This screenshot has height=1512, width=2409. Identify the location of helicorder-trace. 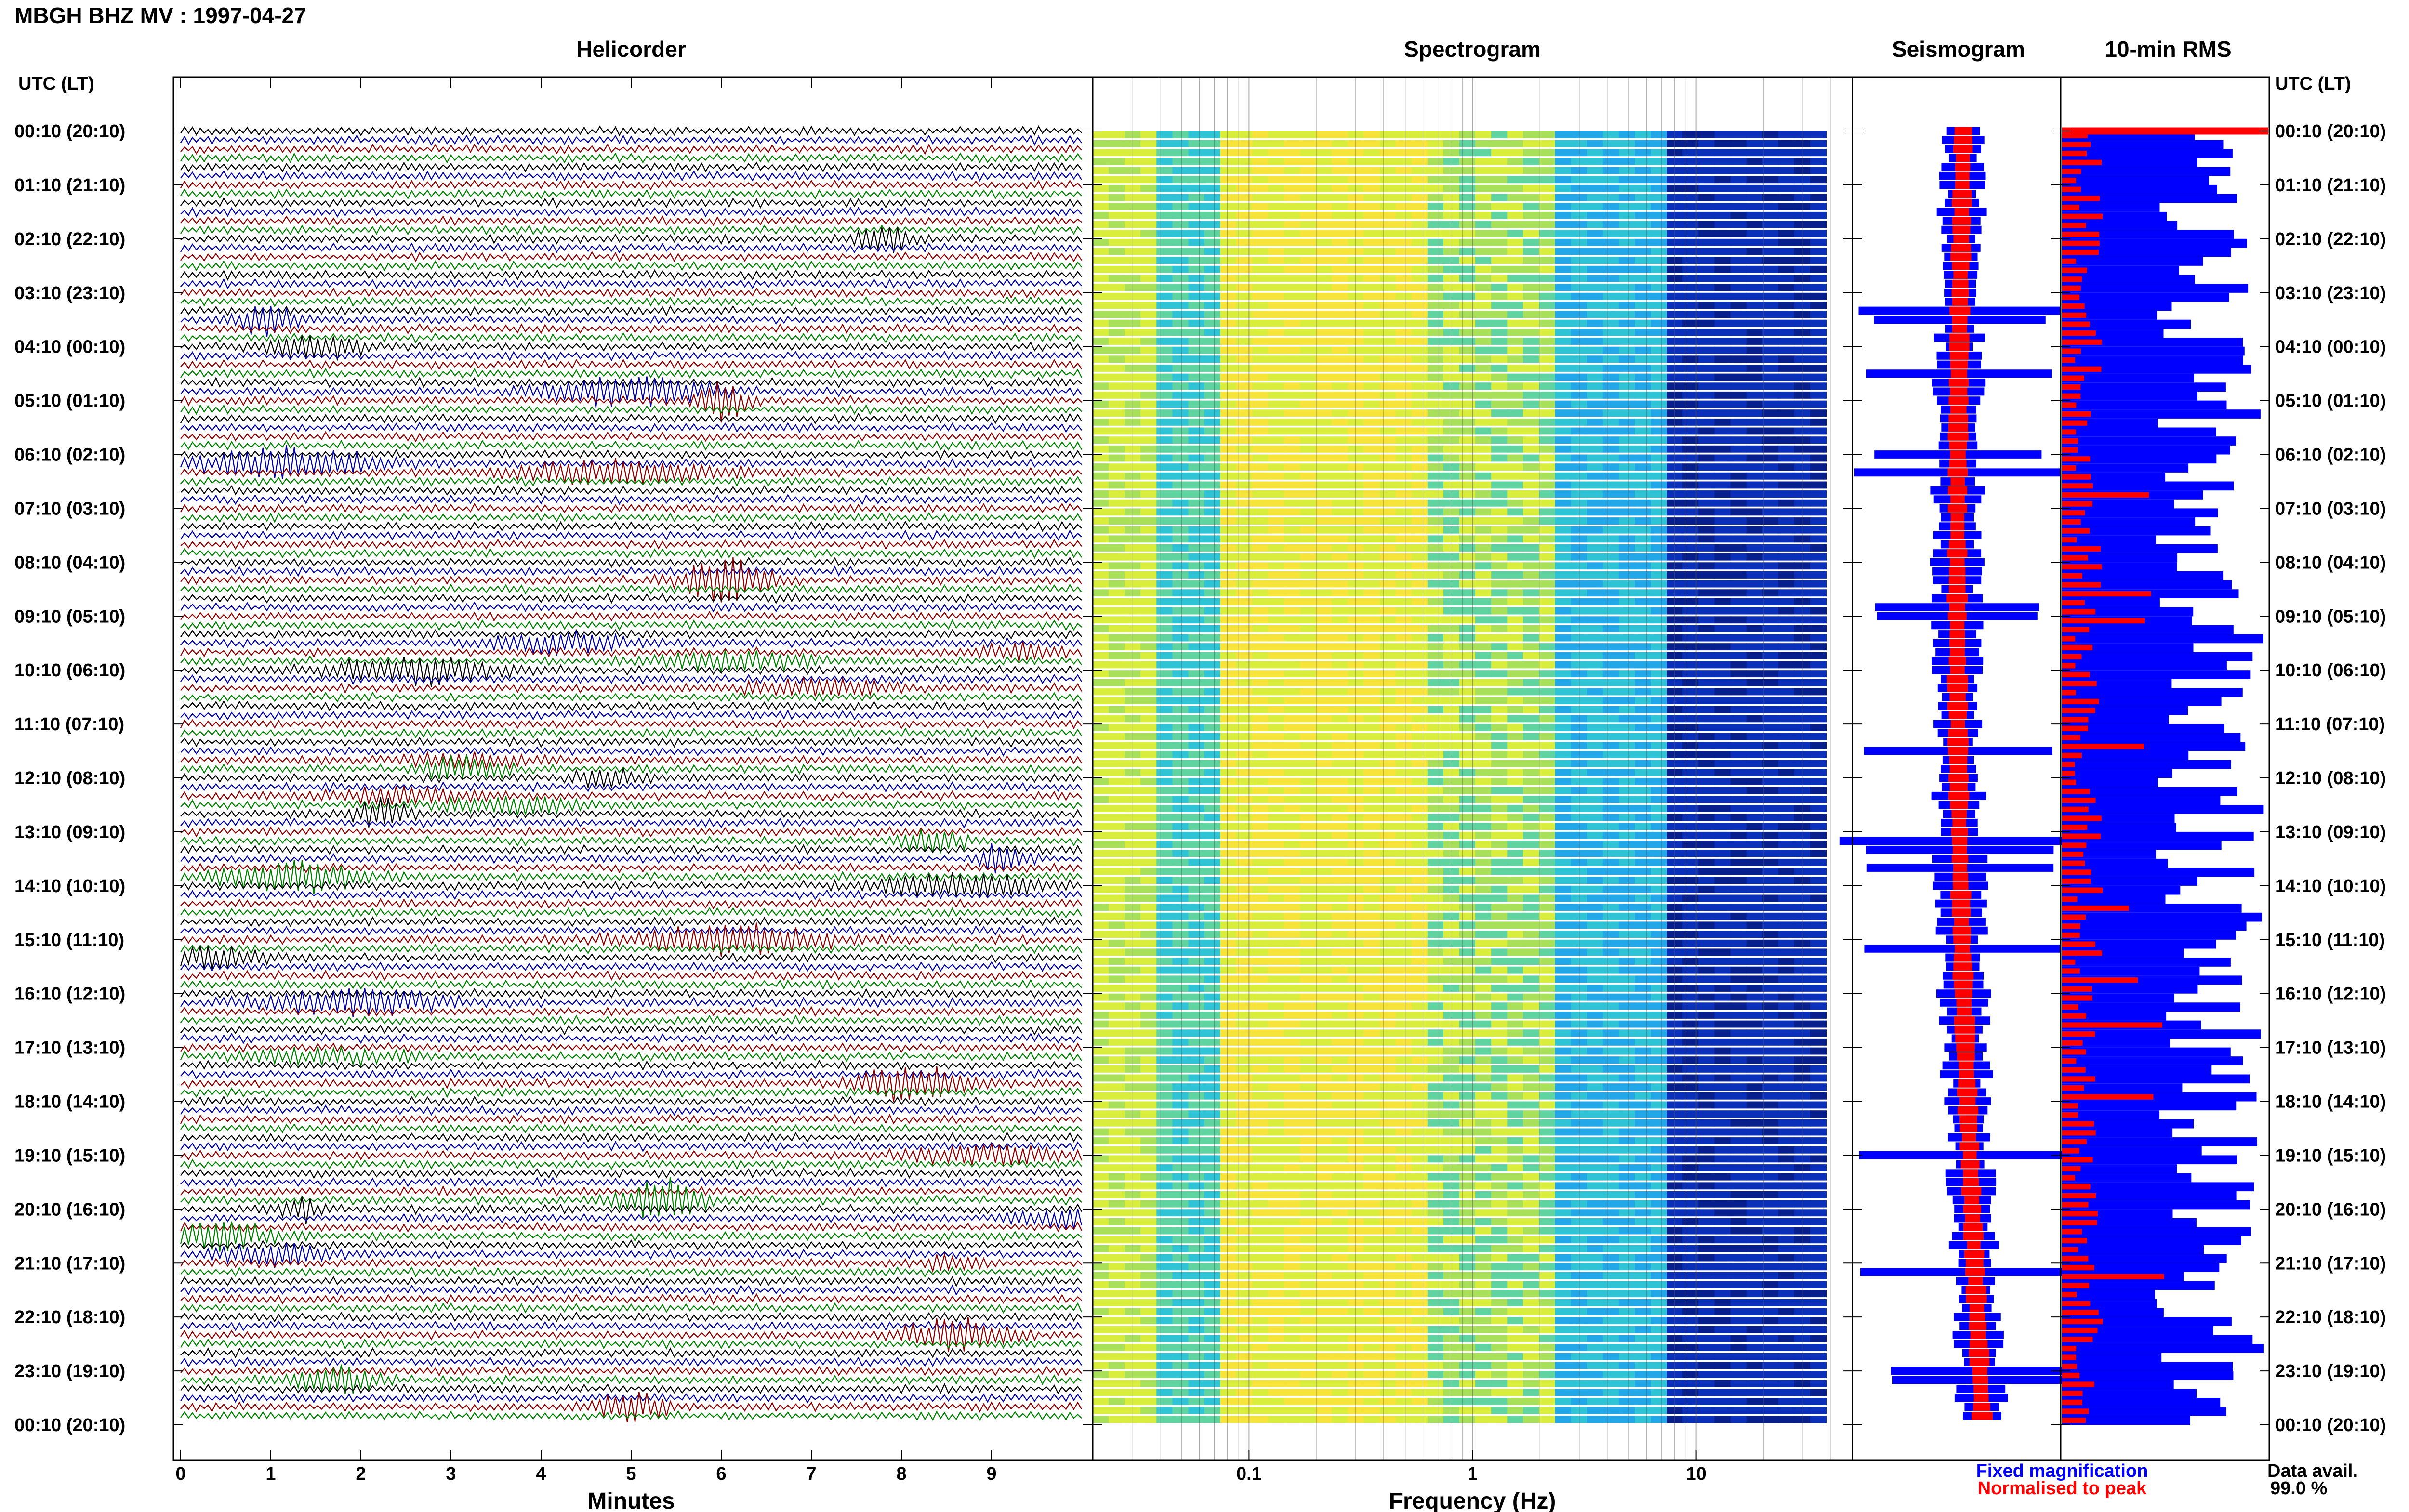
(631, 356).